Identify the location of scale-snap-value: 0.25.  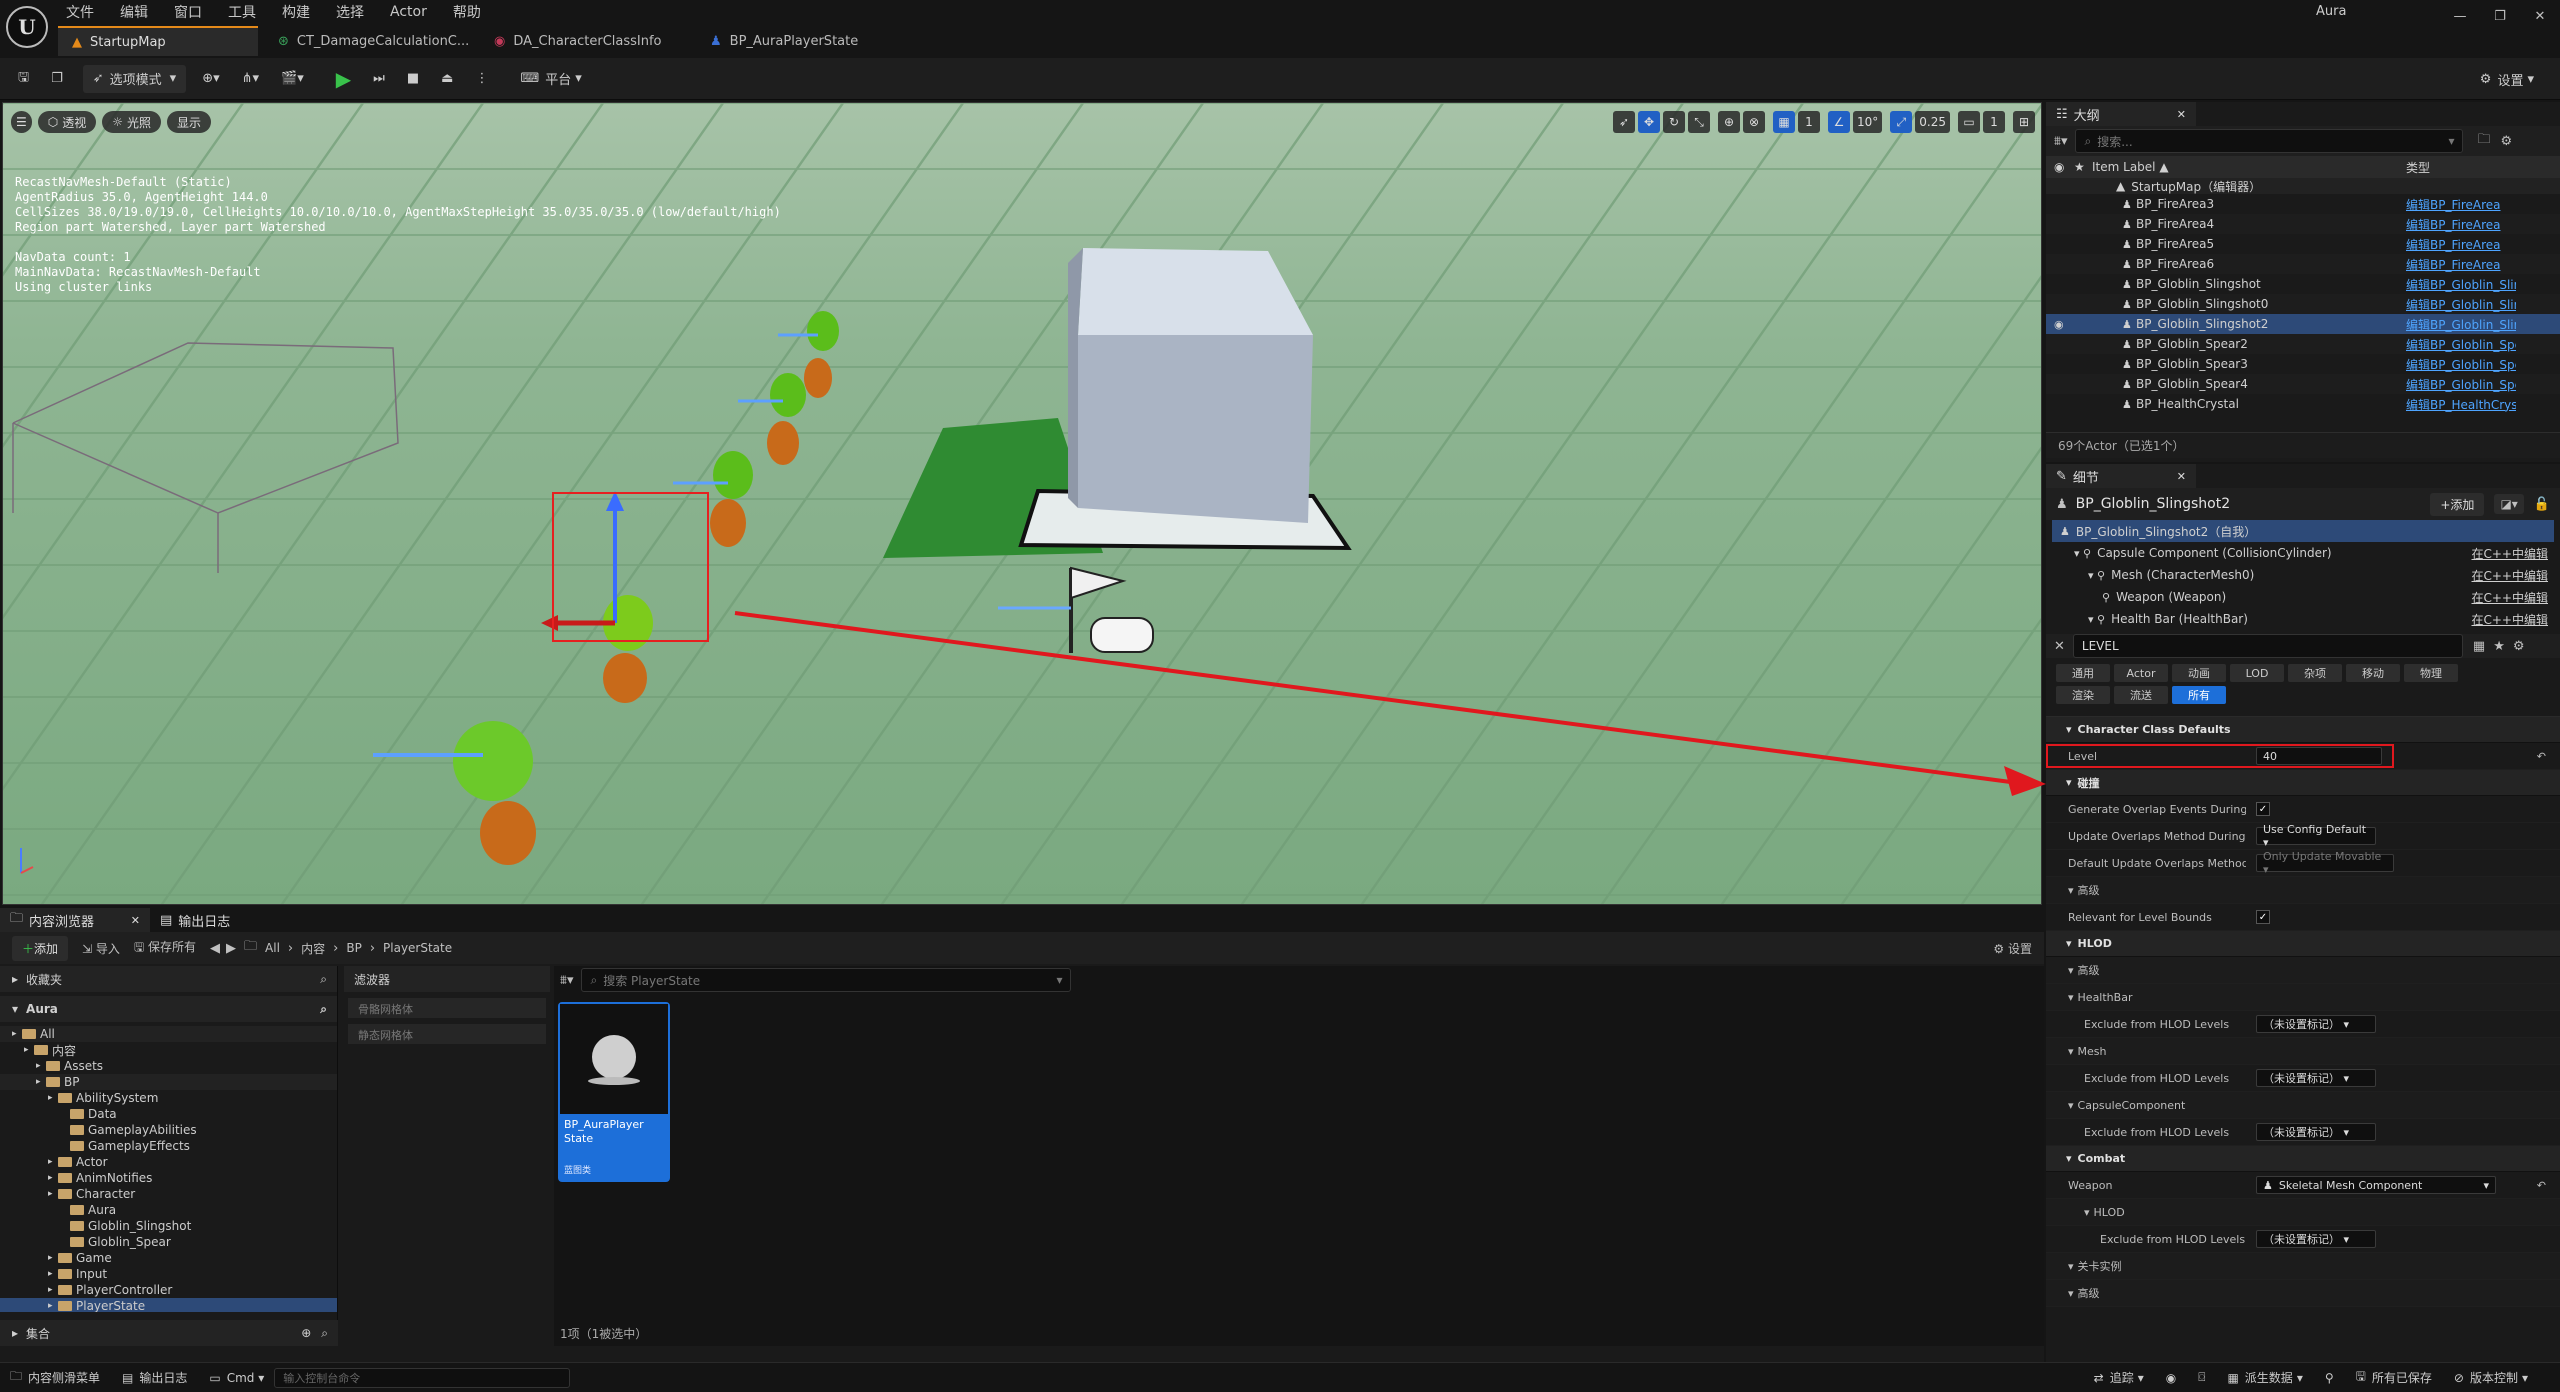
(1932, 122).